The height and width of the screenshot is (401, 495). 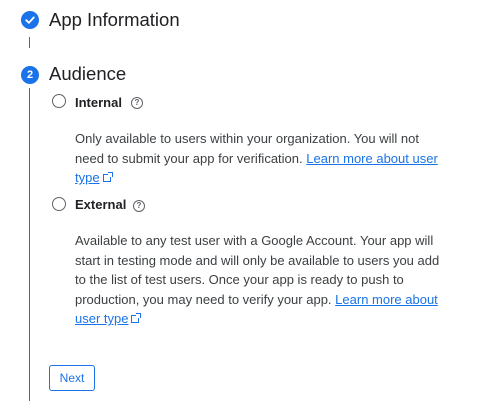 What do you see at coordinates (88, 73) in the screenshot?
I see `step-title-audience: Audience` at bounding box center [88, 73].